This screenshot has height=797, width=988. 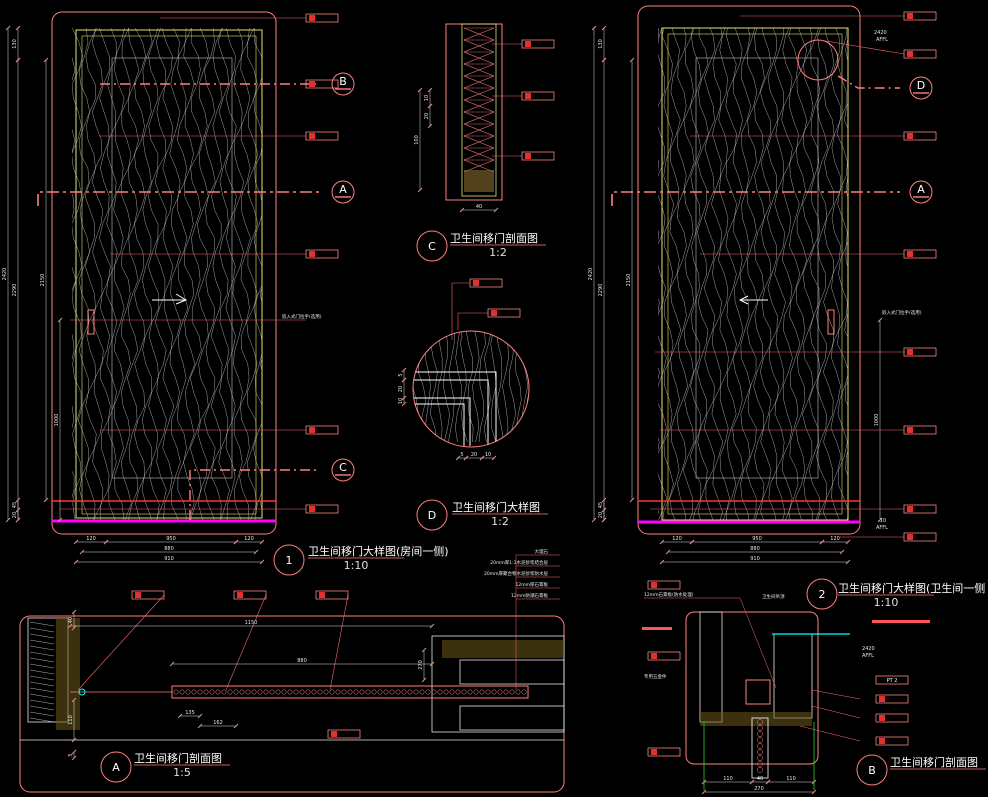 I want to click on dim-value: 162, so click(x=218, y=723).